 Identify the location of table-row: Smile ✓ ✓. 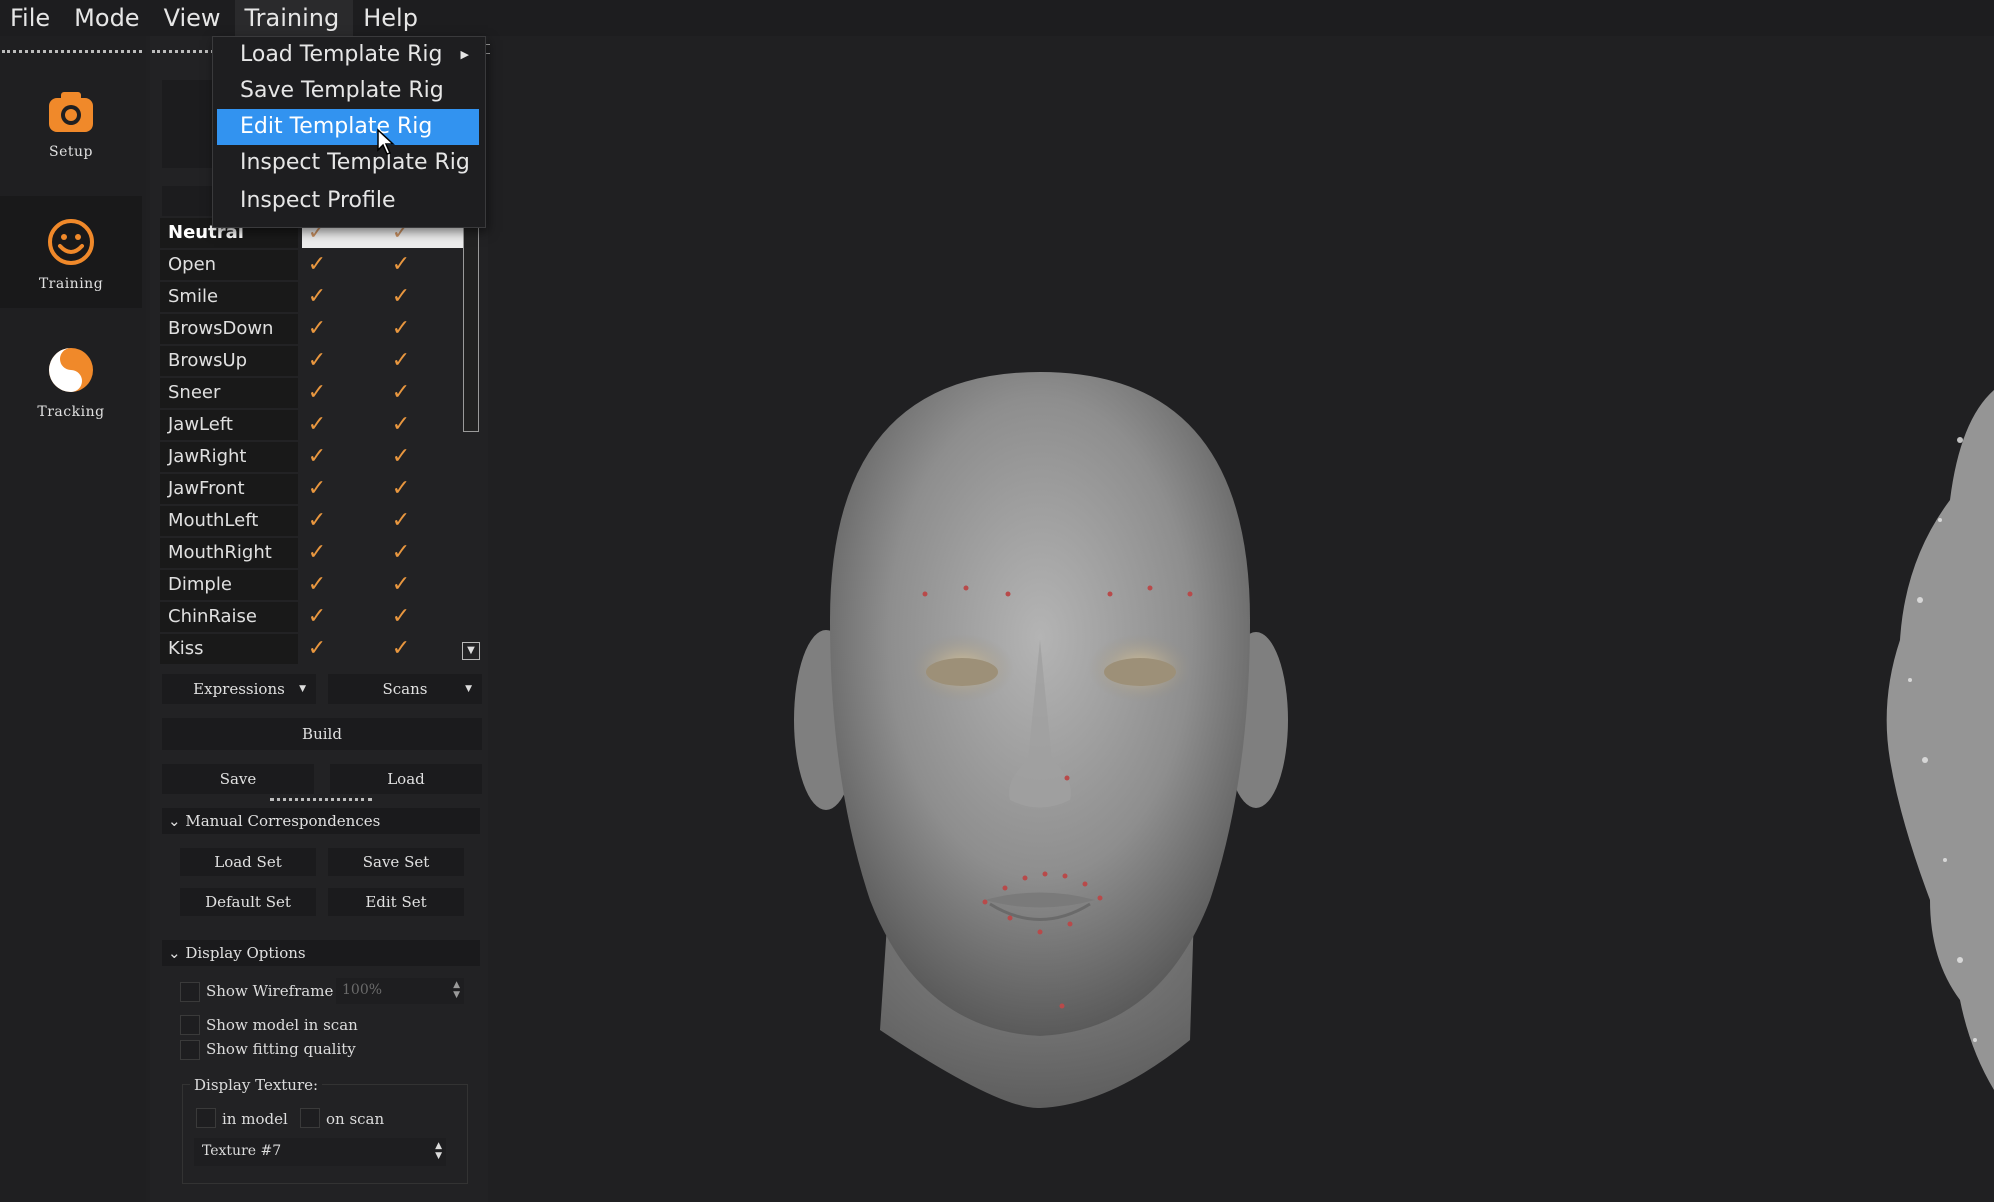
(315, 297).